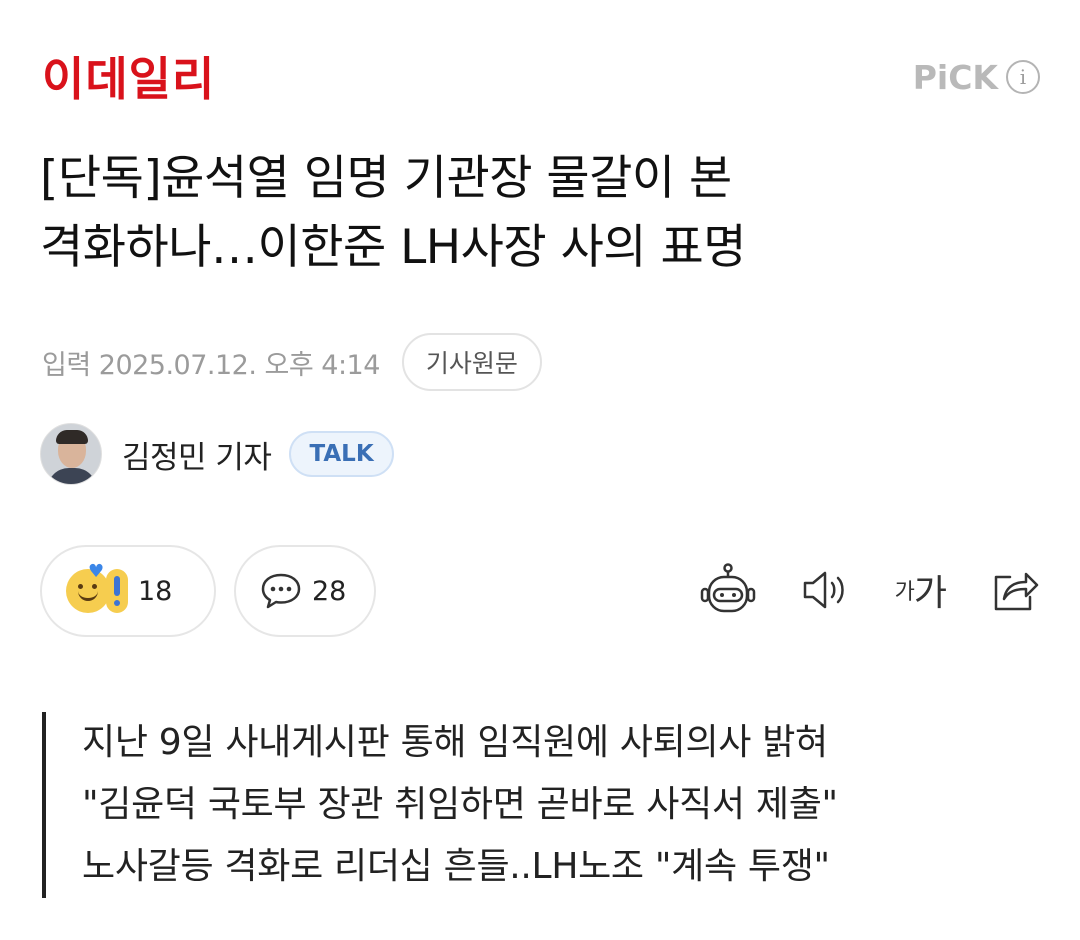 The image size is (1080, 940). Describe the element at coordinates (155, 591) in the screenshot. I see `reaction-count: 18` at that location.